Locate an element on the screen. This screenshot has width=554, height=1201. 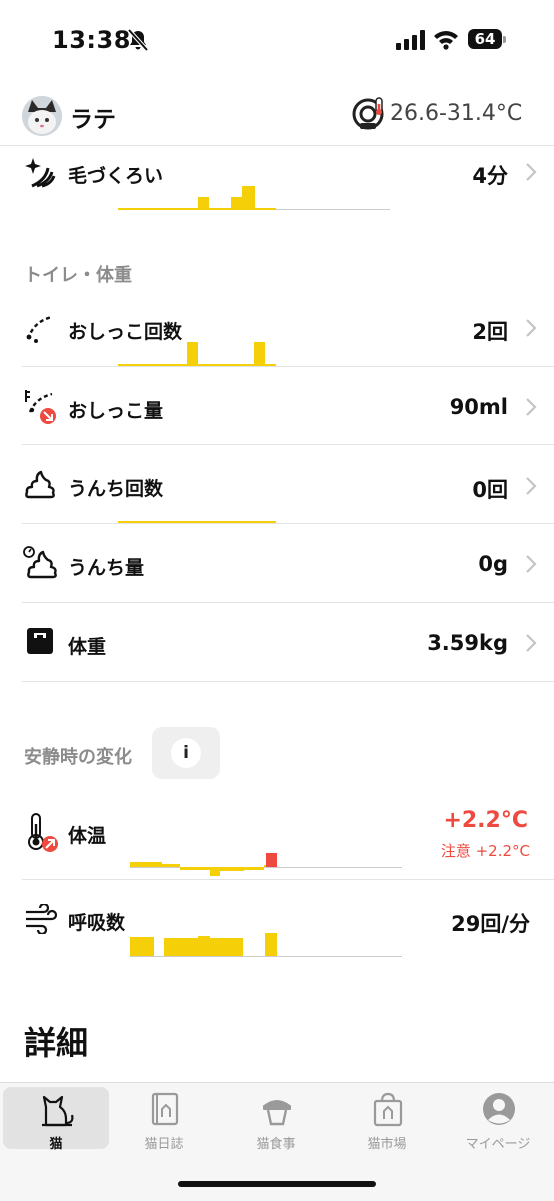
cat-avatar is located at coordinates (42, 116).